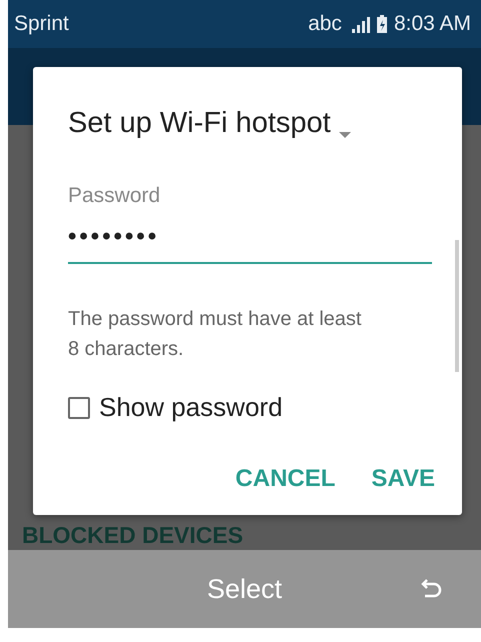 The width and height of the screenshot is (481, 642). Describe the element at coordinates (41, 24) in the screenshot. I see `carrier-name: Sprint` at that location.